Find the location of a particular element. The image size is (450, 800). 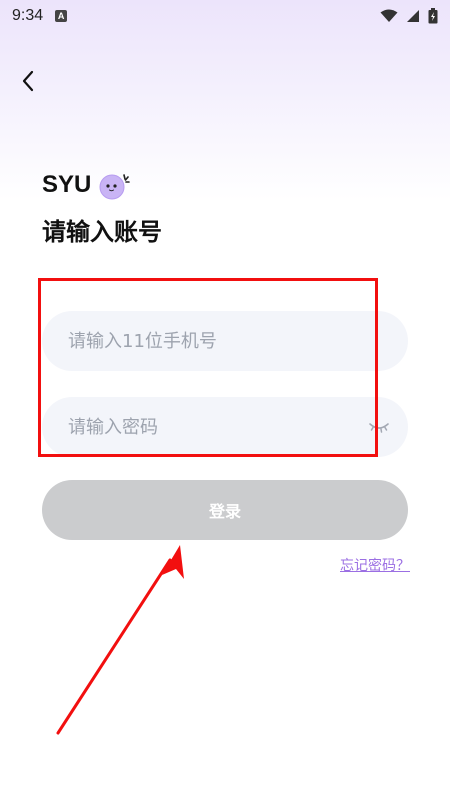

chevron-left-icon is located at coordinates (28, 81).